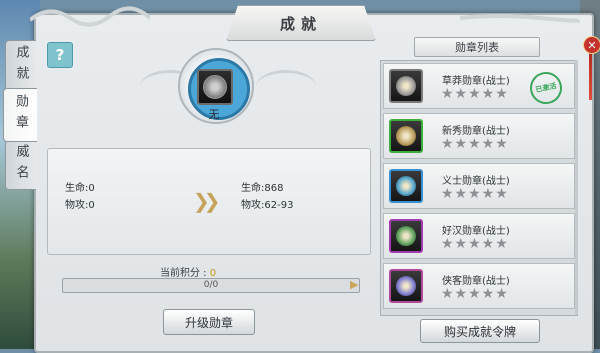 The image size is (600, 353). I want to click on next-hp: 生命:868, so click(262, 188).